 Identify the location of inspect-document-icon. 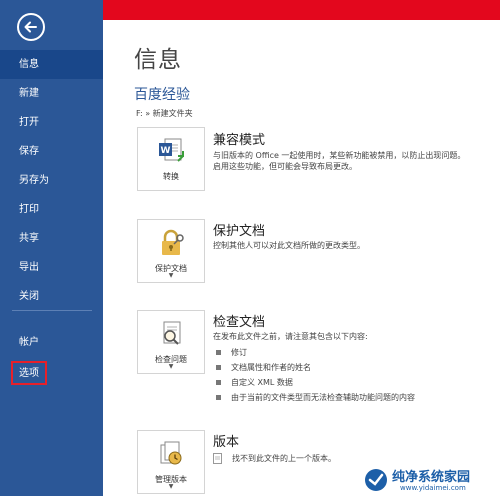
(172, 333).